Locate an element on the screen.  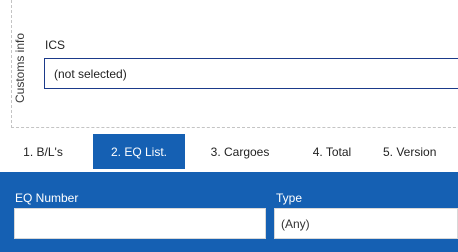
tab-version: 5. Version is located at coordinates (416, 151).